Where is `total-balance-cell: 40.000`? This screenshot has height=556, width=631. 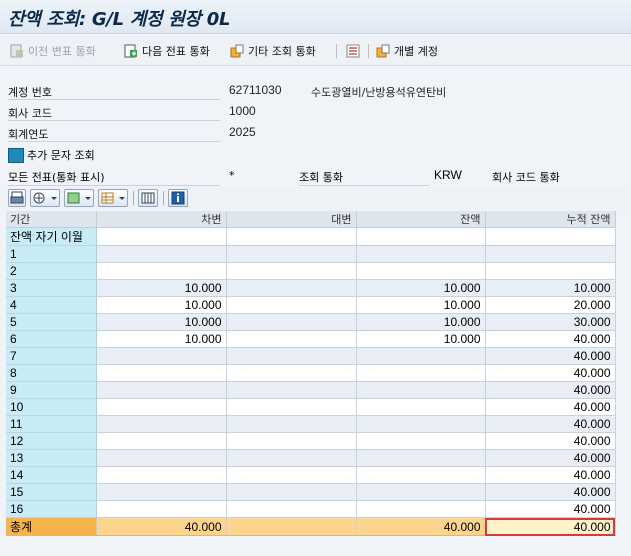 total-balance-cell: 40.000 is located at coordinates (421, 526).